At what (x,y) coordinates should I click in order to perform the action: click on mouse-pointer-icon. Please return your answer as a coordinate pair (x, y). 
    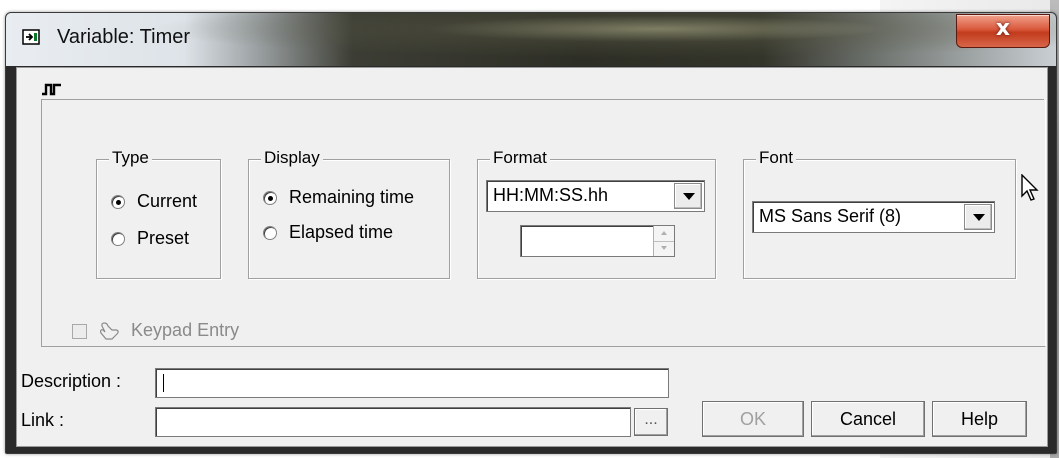
    Looking at the image, I should click on (1030, 187).